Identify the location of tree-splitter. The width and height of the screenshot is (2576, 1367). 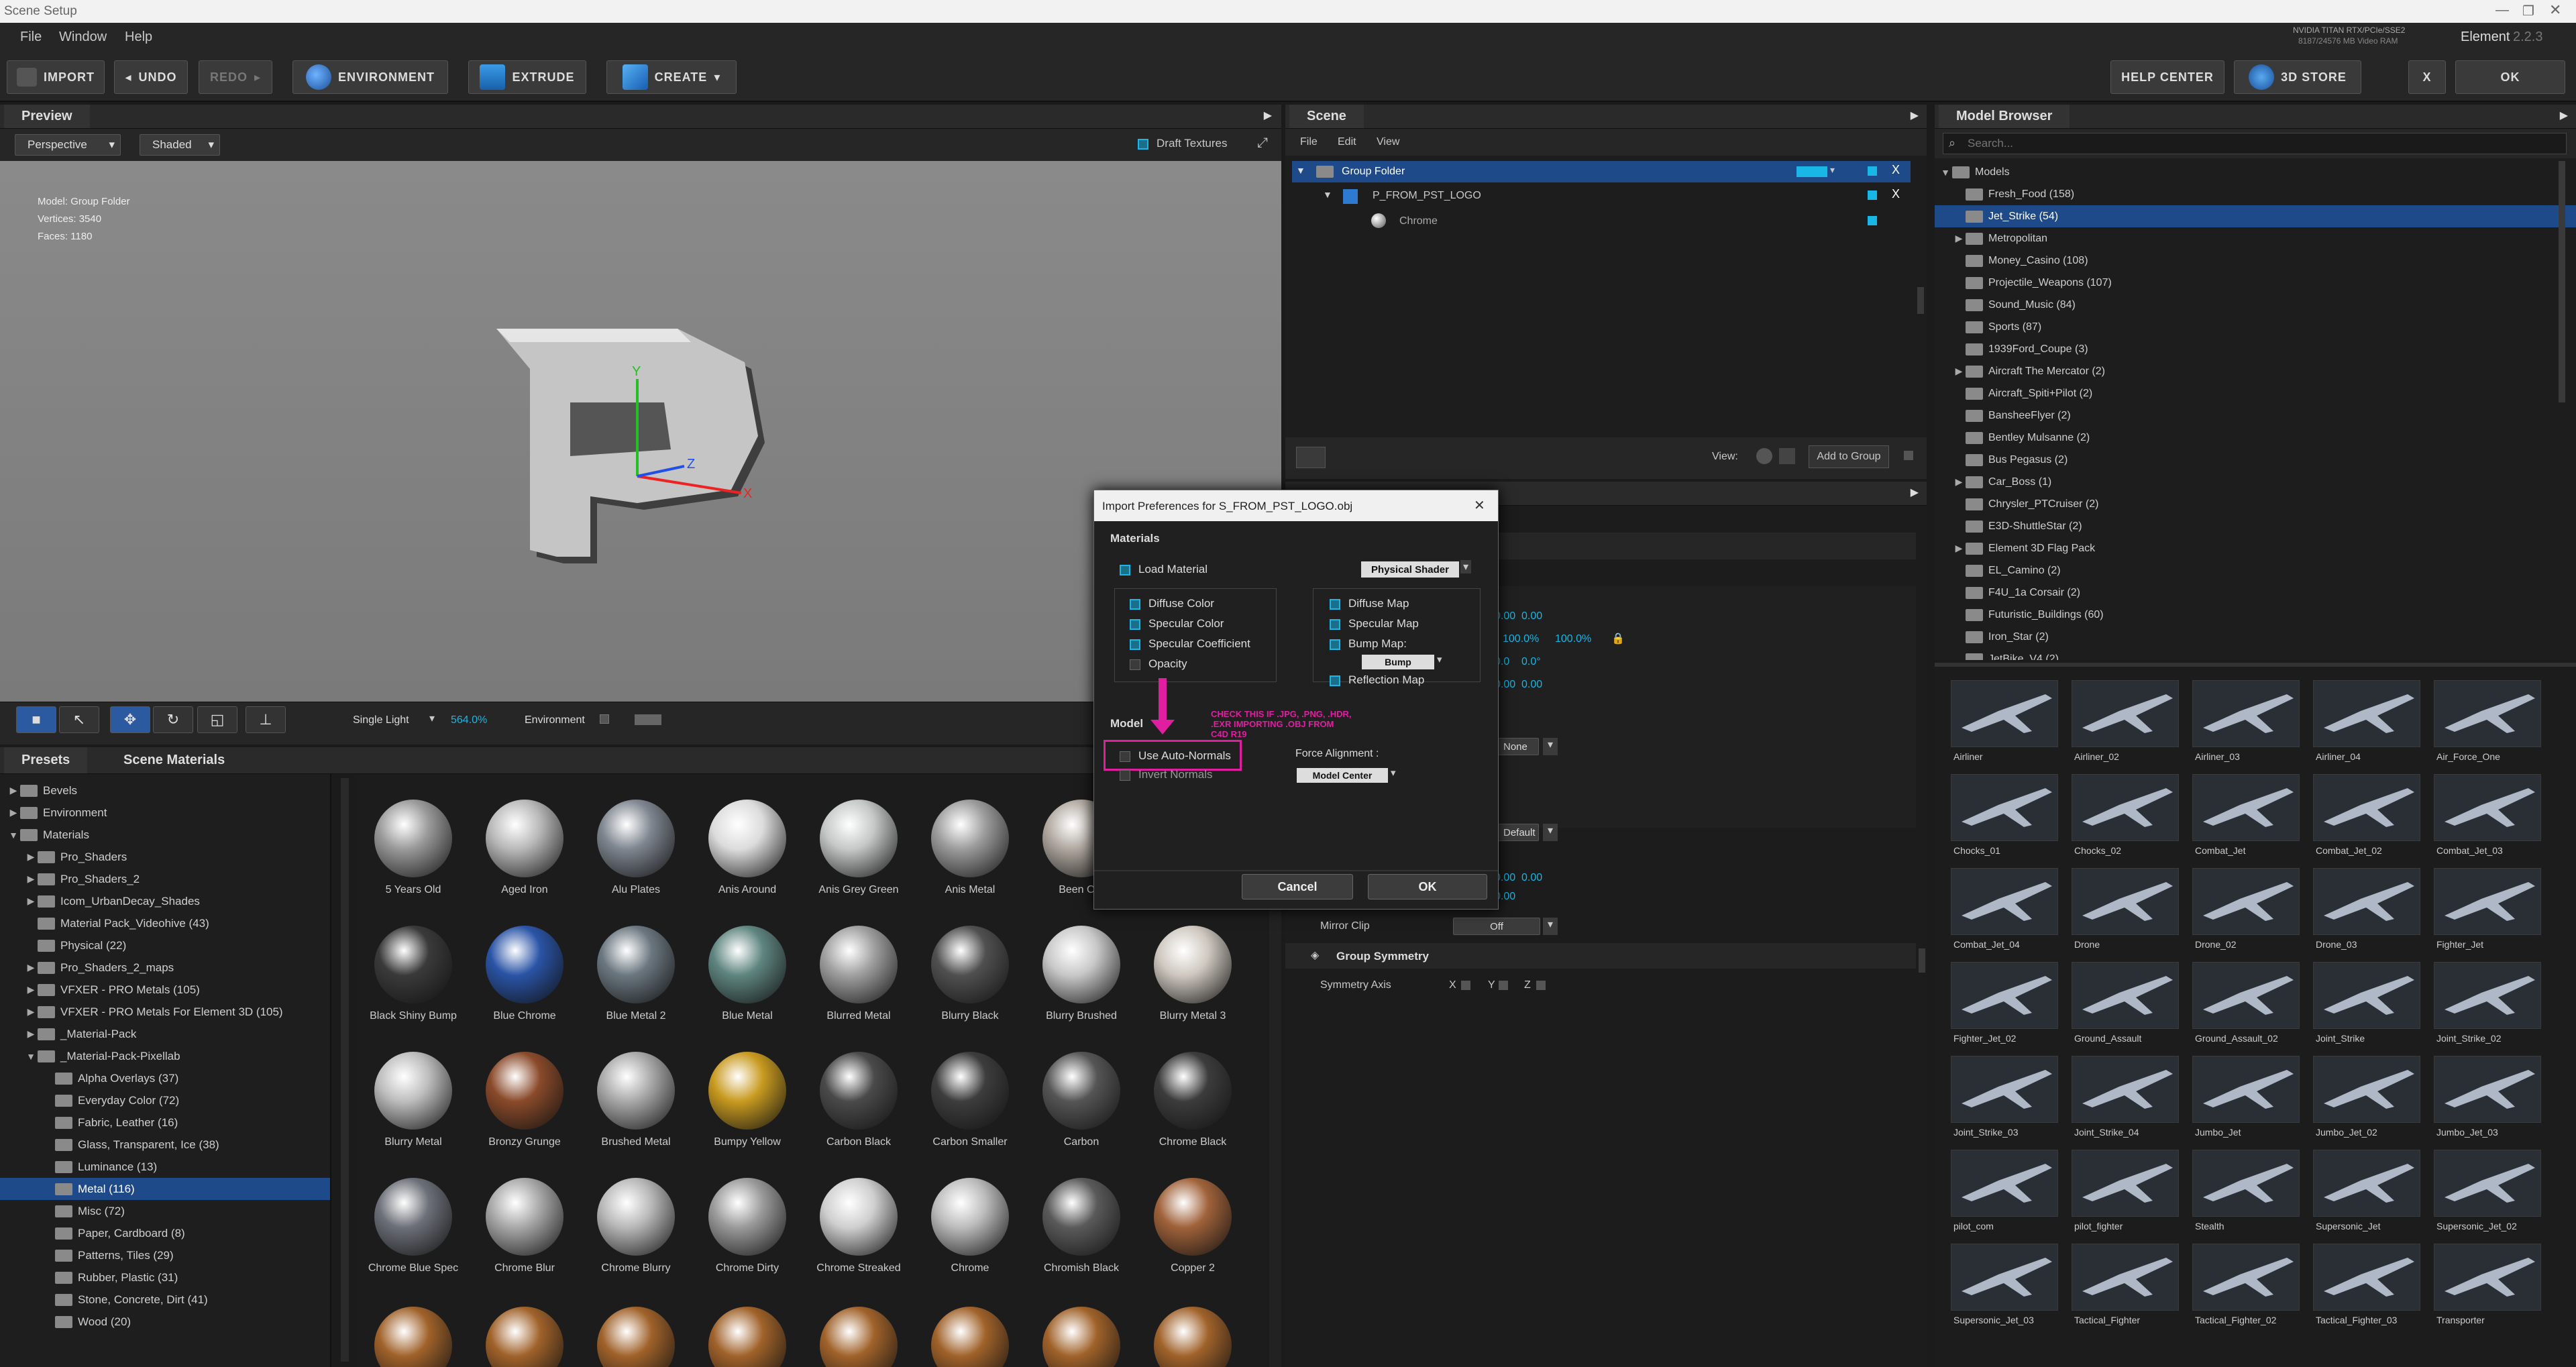
(345, 1070).